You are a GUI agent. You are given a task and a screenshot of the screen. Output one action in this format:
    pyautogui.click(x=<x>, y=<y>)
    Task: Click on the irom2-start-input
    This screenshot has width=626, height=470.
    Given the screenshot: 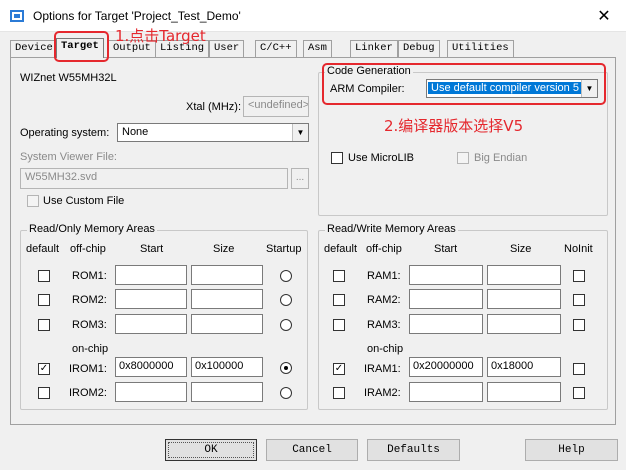 What is the action you would take?
    pyautogui.click(x=151, y=392)
    